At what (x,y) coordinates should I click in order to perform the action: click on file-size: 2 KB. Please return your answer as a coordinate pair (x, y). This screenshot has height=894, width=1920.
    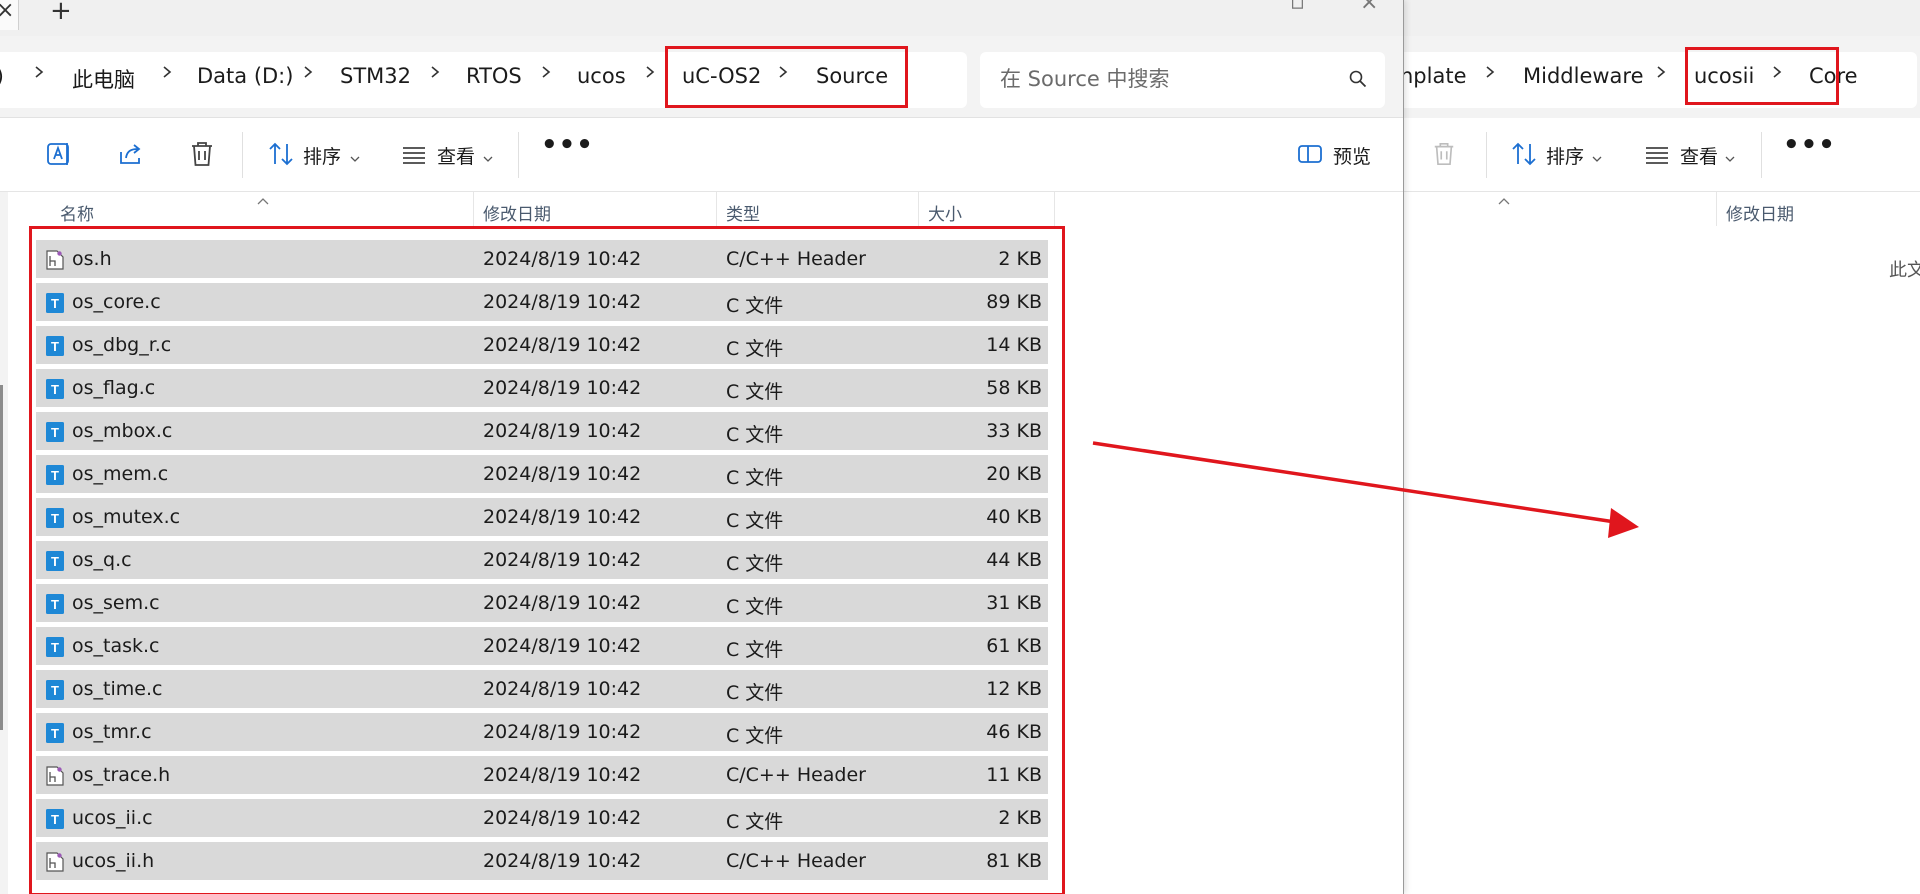
    Looking at the image, I should click on (1020, 259).